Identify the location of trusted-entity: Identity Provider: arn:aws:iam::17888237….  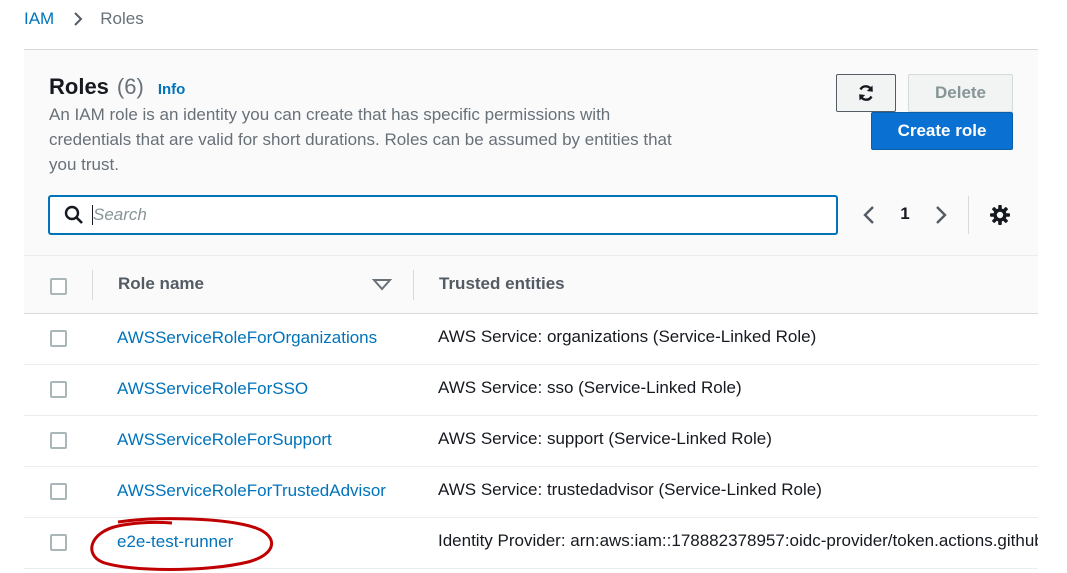
(738, 540).